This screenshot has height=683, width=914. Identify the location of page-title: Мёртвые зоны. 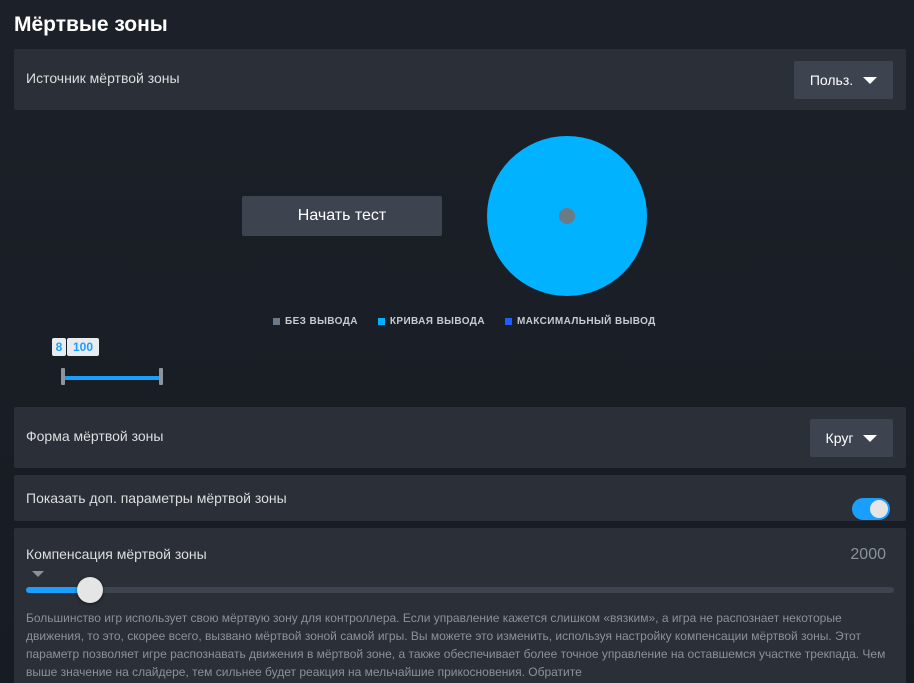
(91, 24).